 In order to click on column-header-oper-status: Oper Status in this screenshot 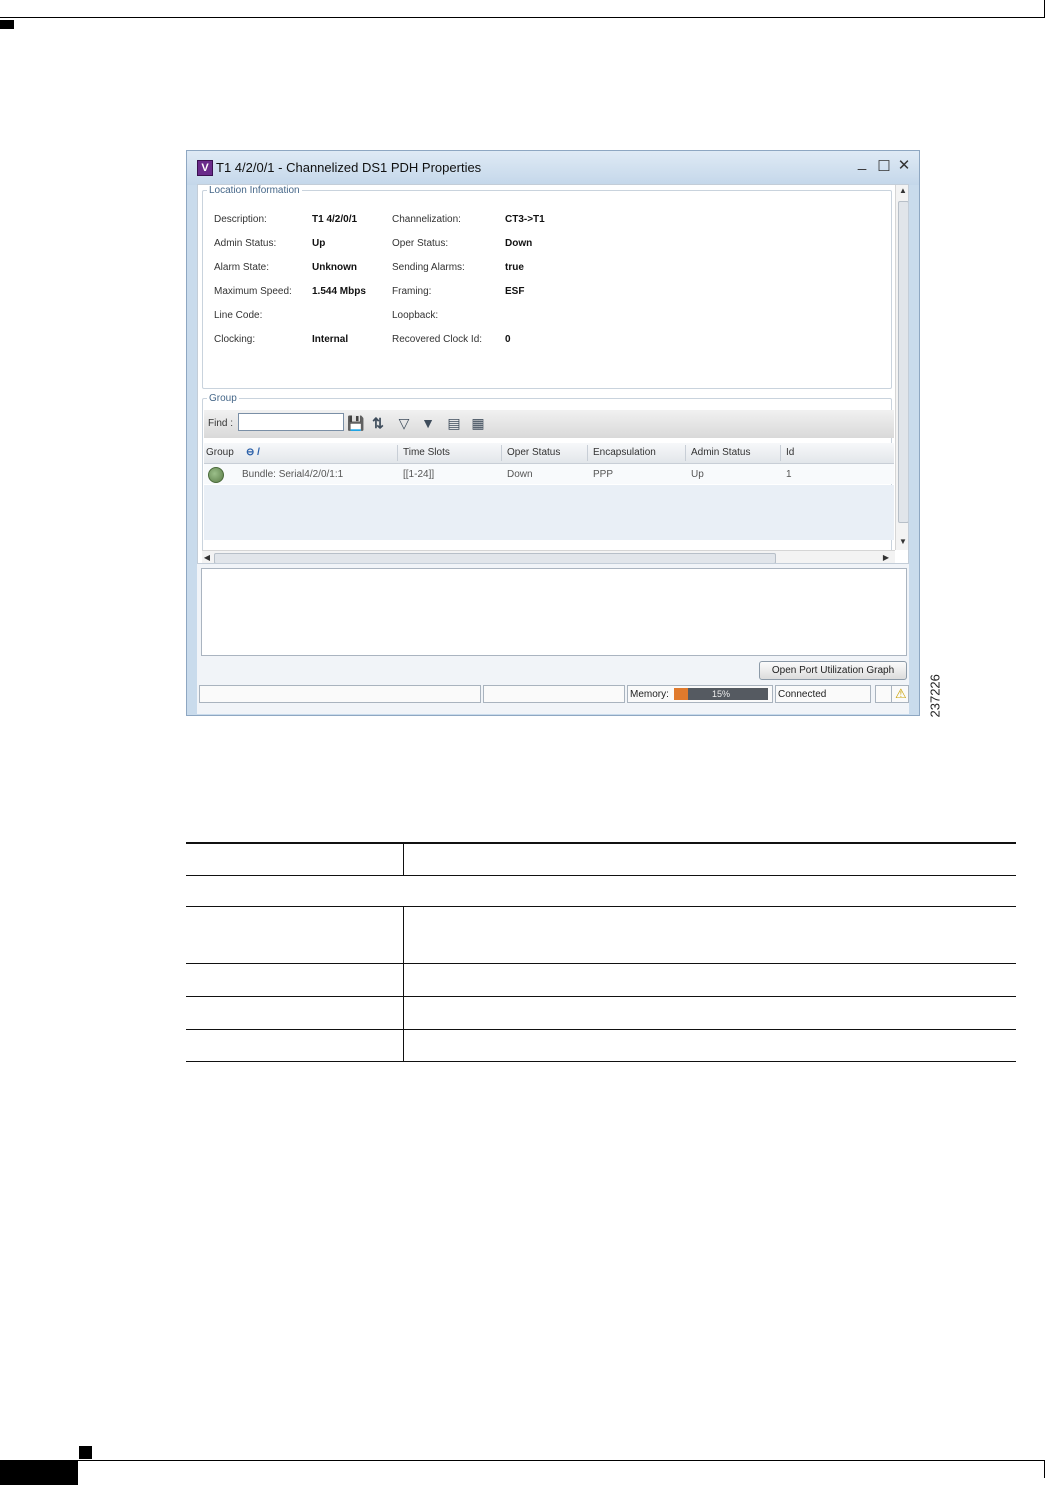, I will do `click(533, 452)`.